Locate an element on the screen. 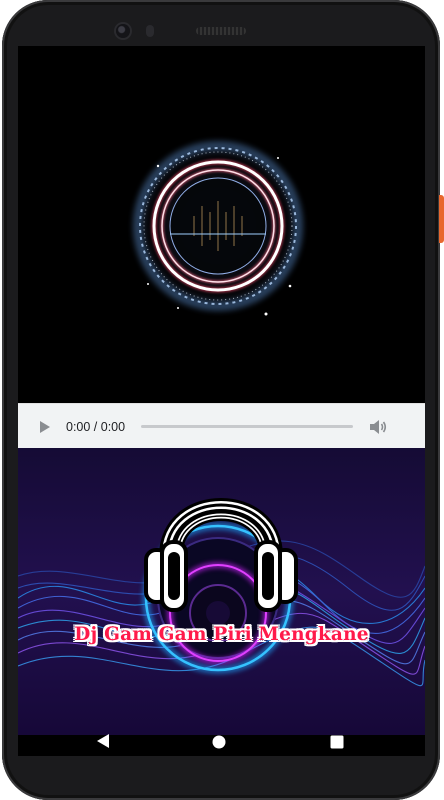 This screenshot has width=444, height=800. front-camera is located at coordinates (123, 31).